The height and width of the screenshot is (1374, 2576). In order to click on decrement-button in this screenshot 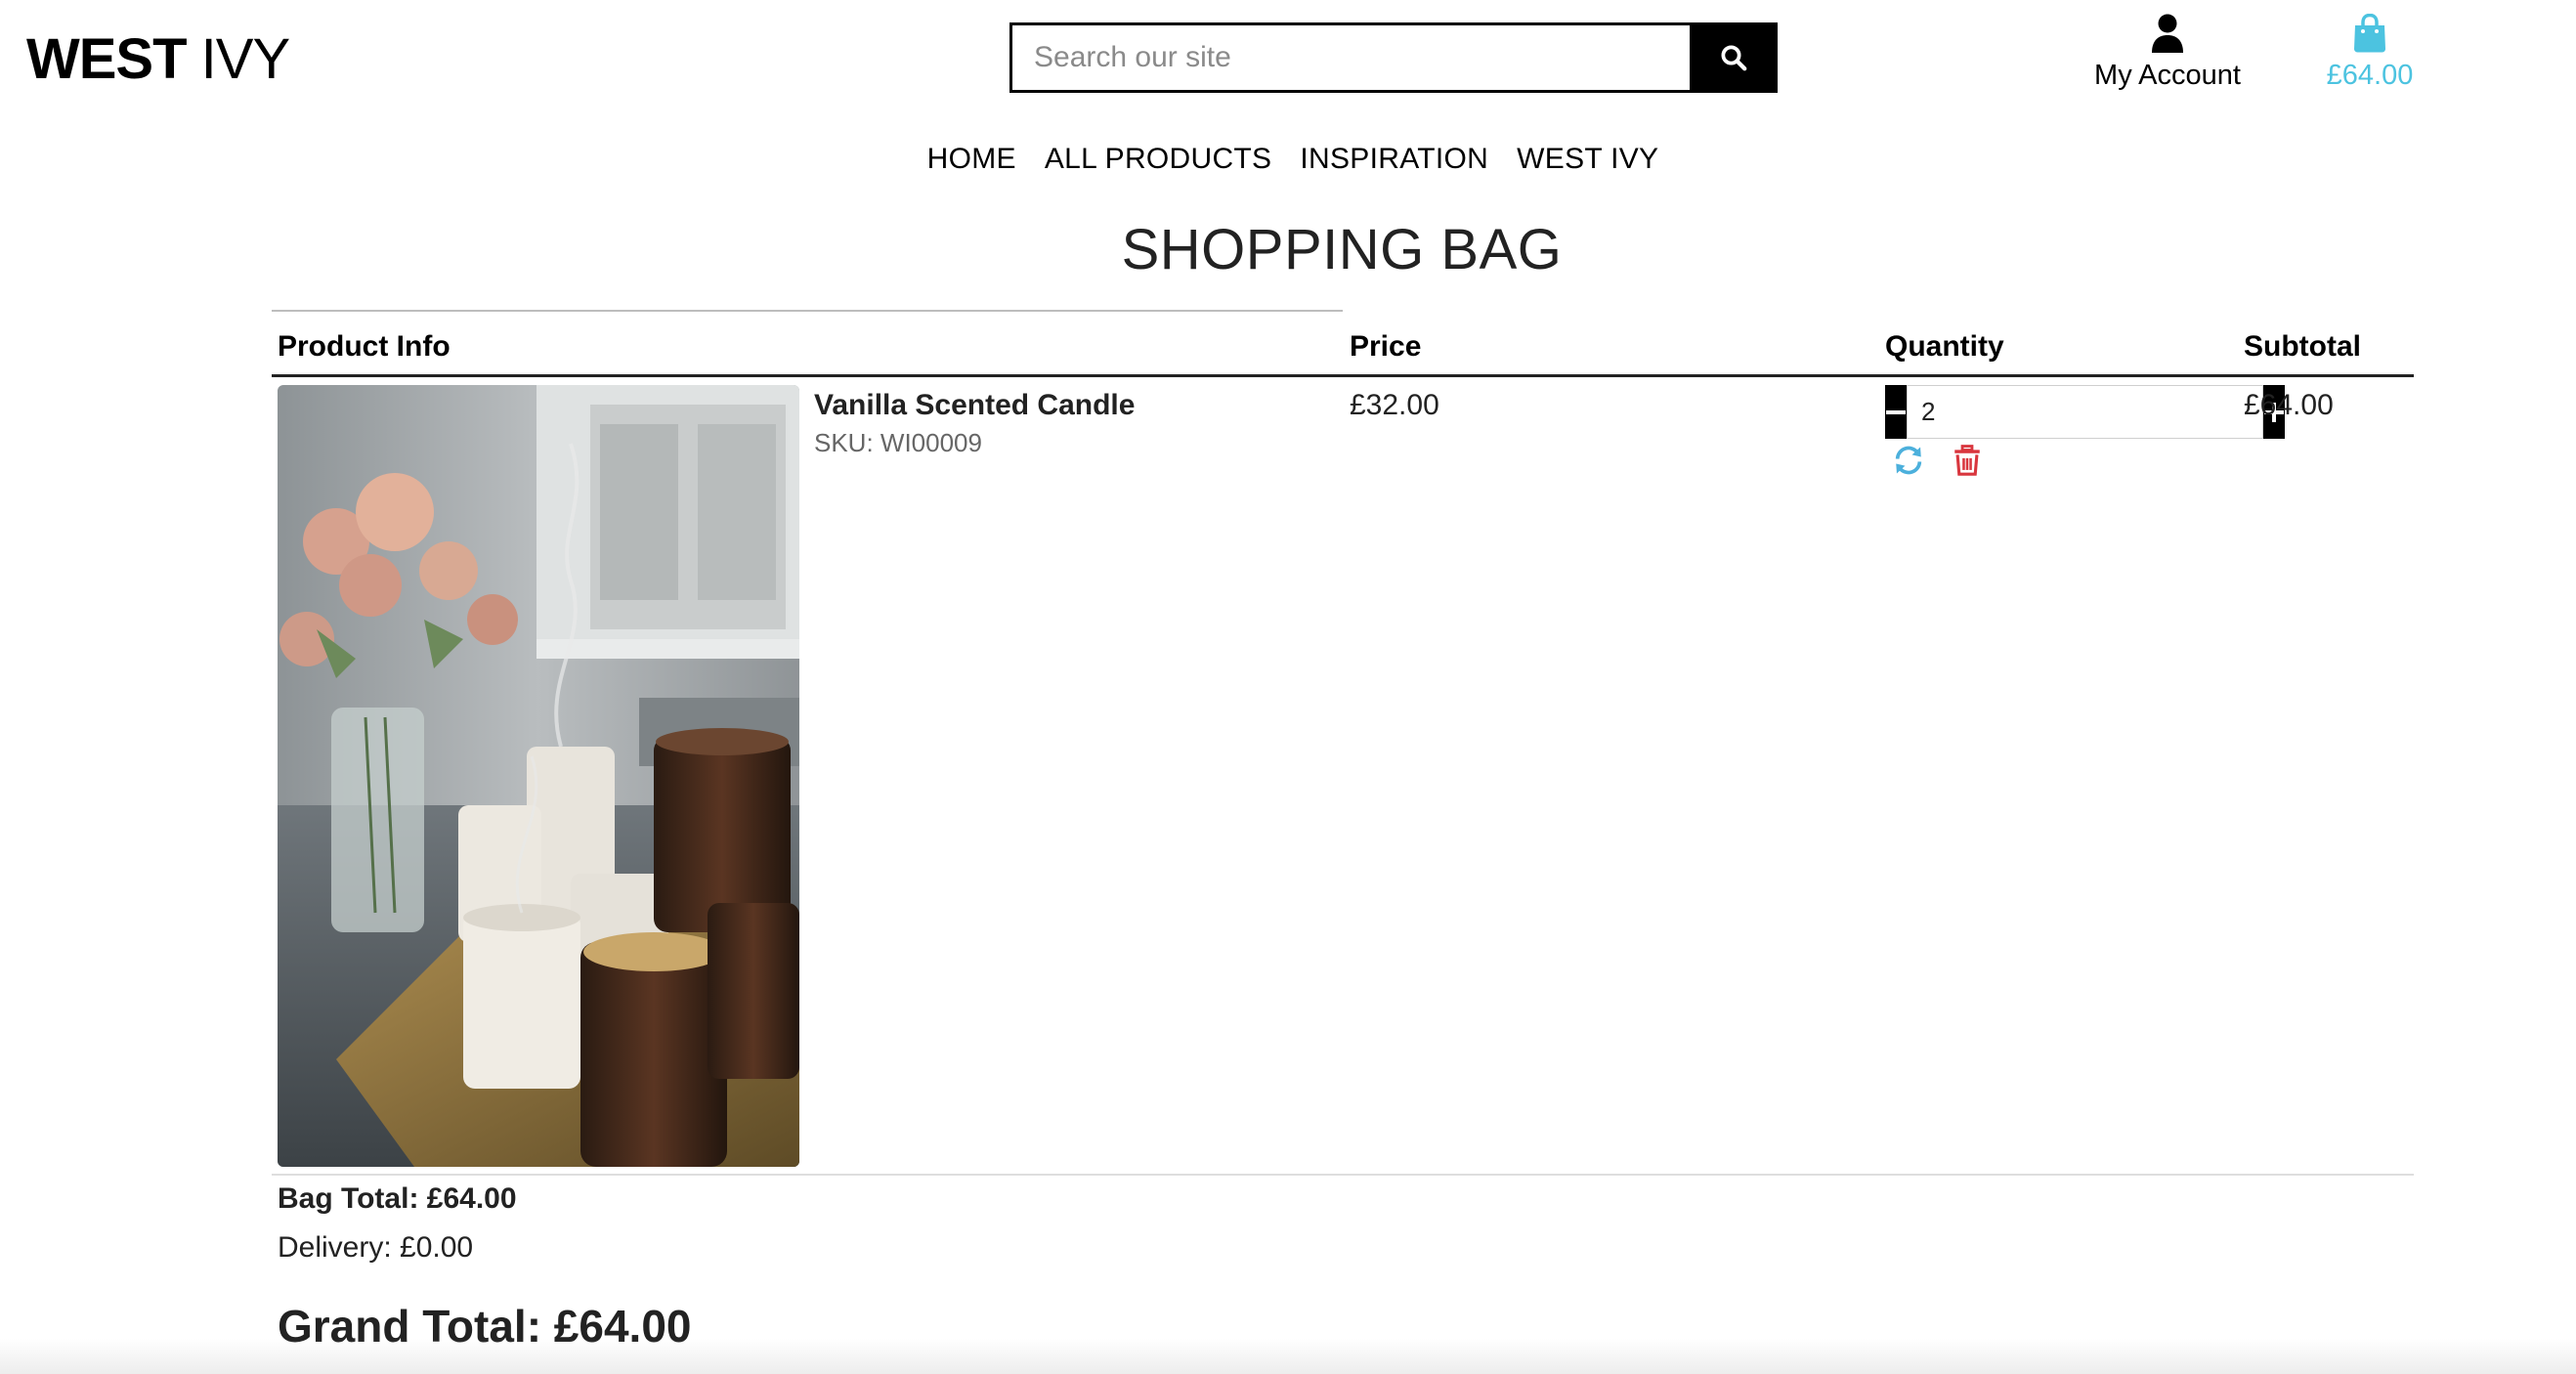, I will do `click(1896, 412)`.